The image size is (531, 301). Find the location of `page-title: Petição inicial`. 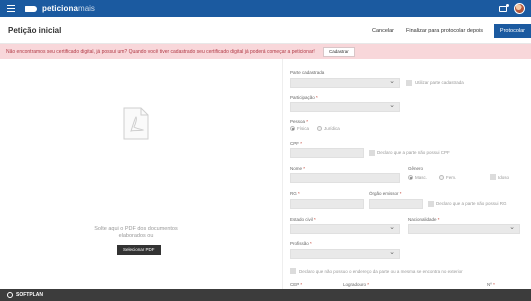

page-title: Petição inicial is located at coordinates (35, 30).